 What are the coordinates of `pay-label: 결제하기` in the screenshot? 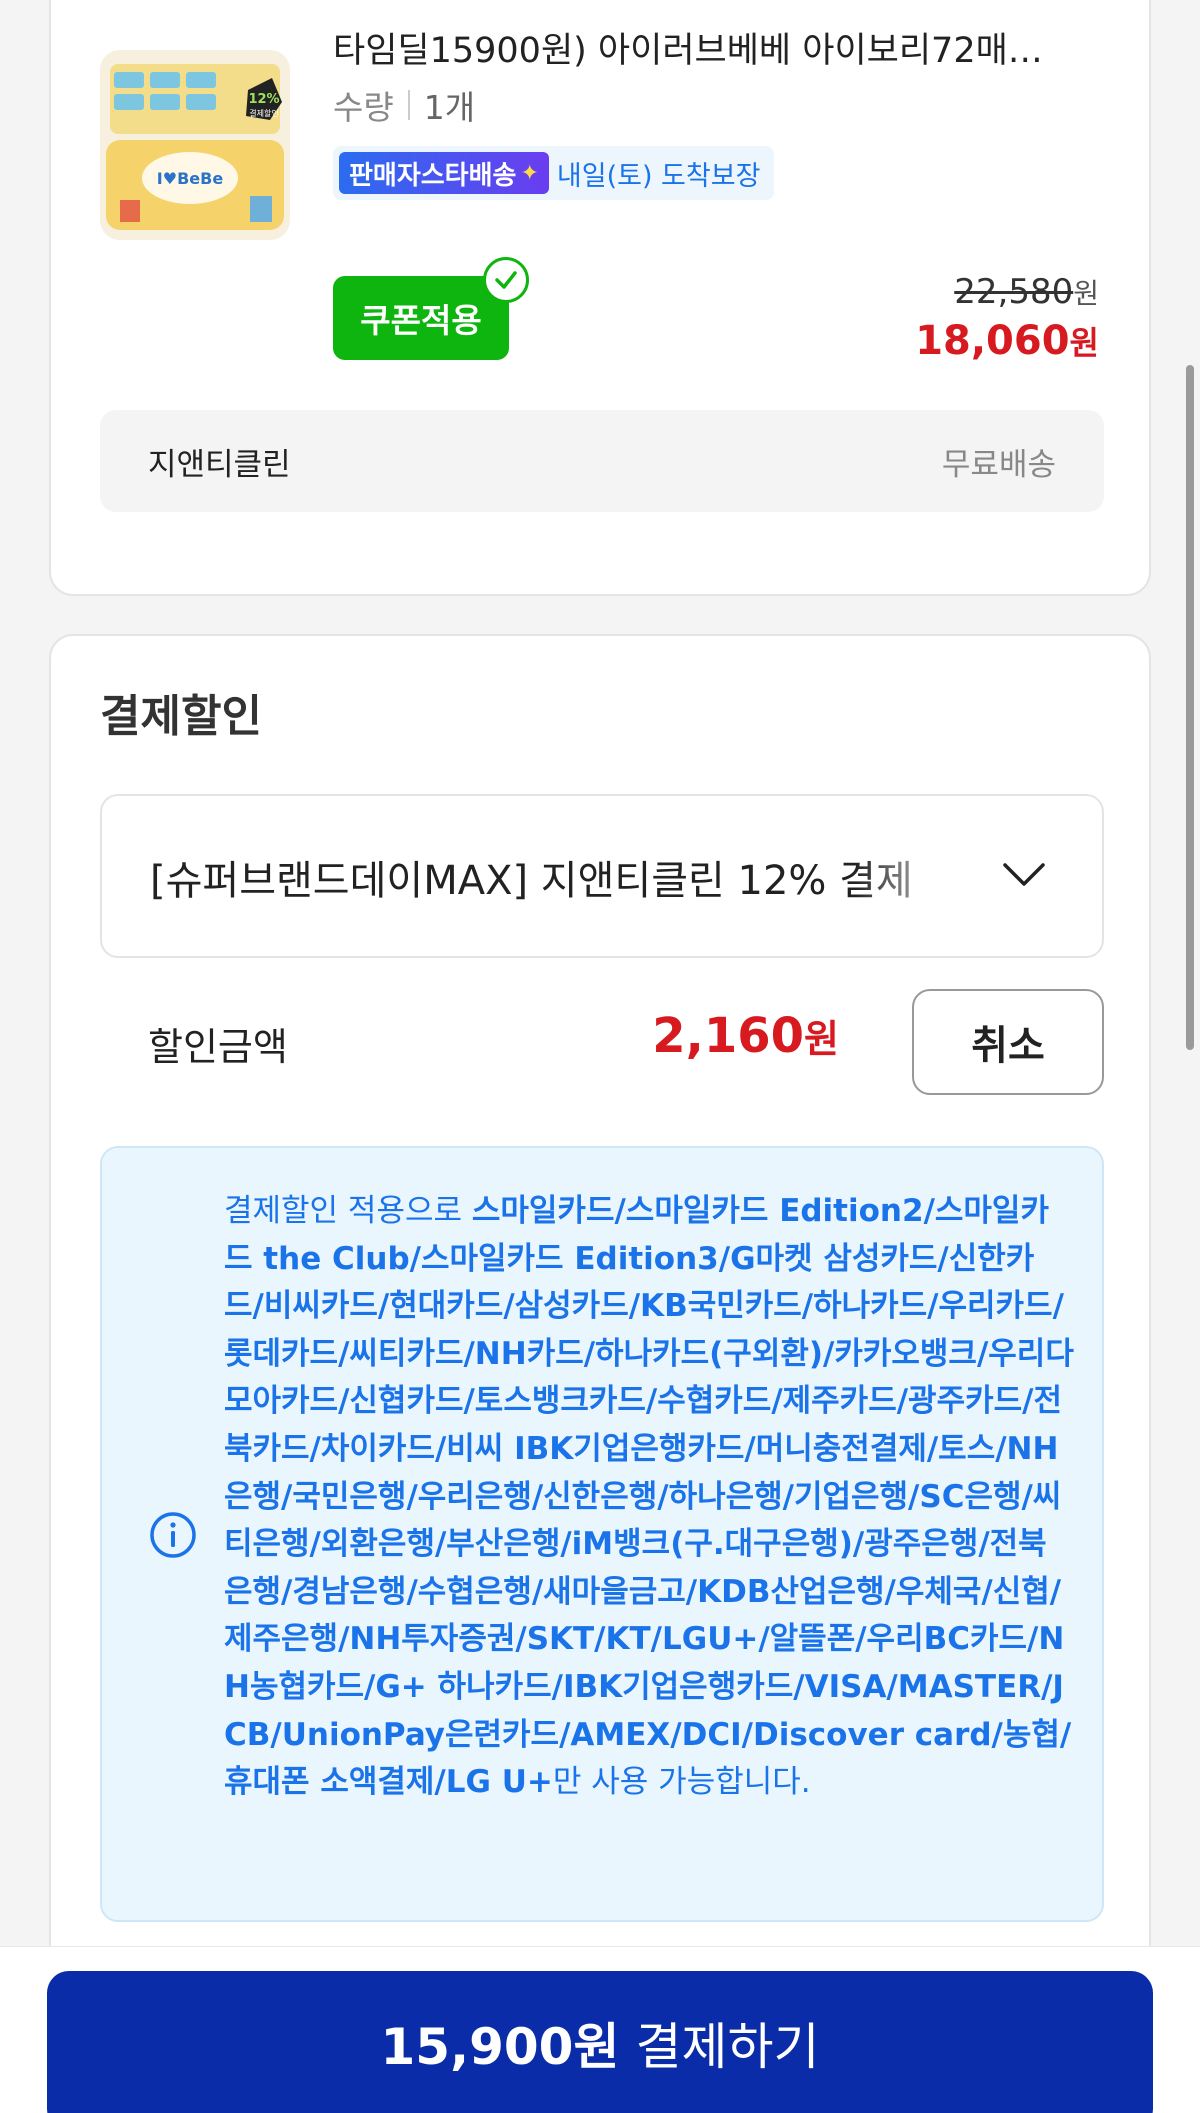 It's located at (727, 2047).